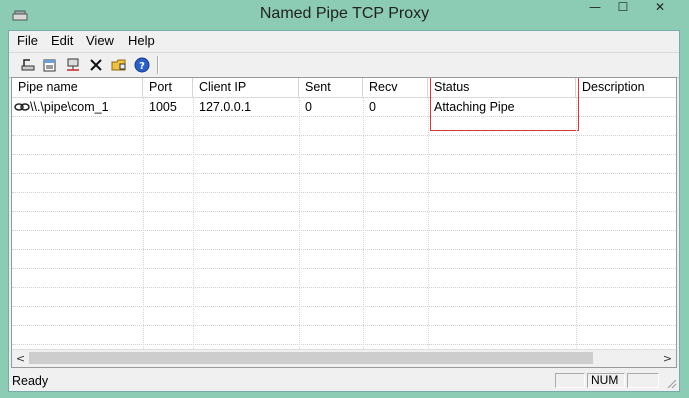  I want to click on cell-sent: 0, so click(308, 107).